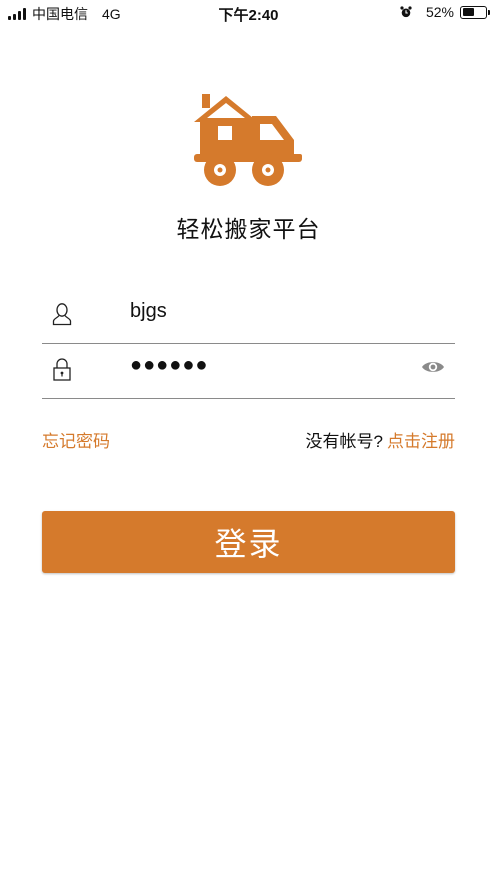 This screenshot has height=883, width=497. I want to click on app-title: 轻松搬家平台, so click(248, 229).